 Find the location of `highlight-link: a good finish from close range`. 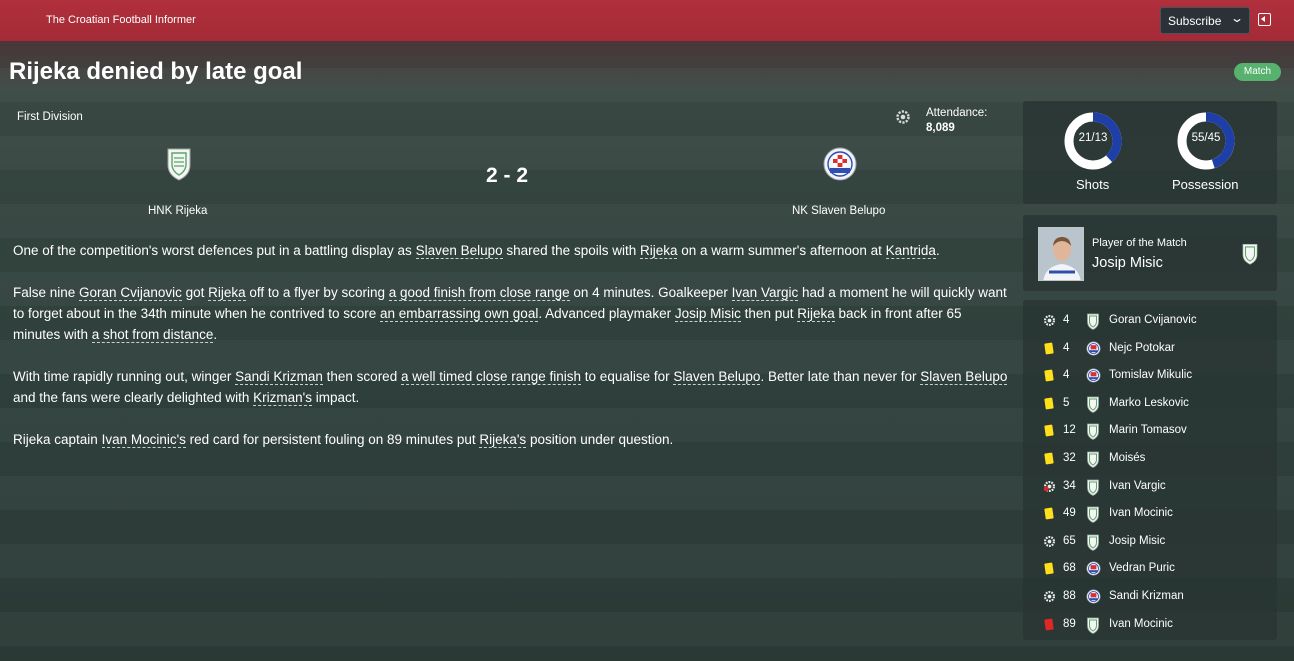

highlight-link: a good finish from close range is located at coordinates (479, 293).